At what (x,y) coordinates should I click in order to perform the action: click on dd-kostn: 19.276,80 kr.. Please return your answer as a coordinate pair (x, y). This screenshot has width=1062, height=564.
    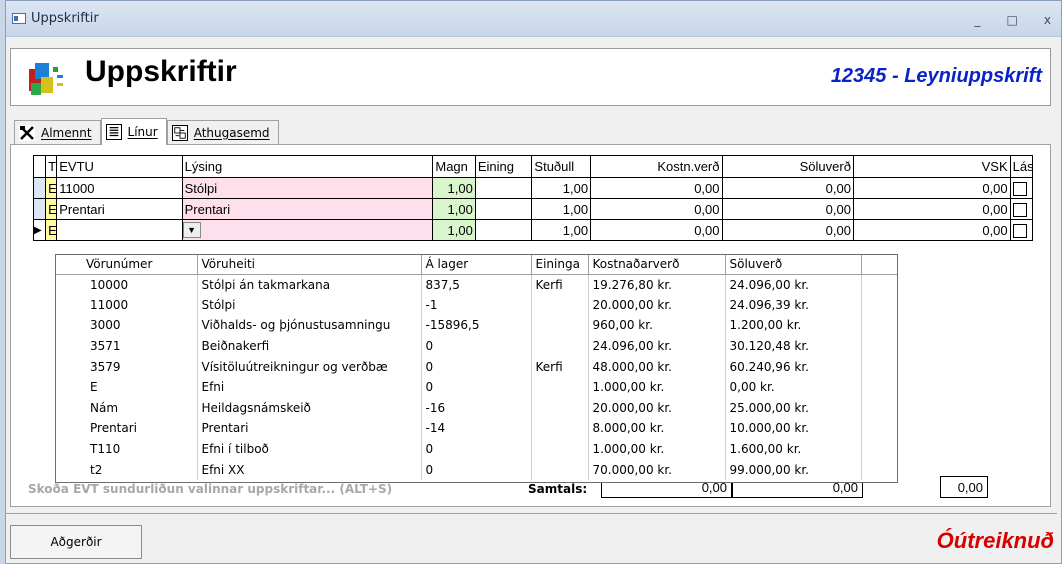
    Looking at the image, I should click on (657, 284).